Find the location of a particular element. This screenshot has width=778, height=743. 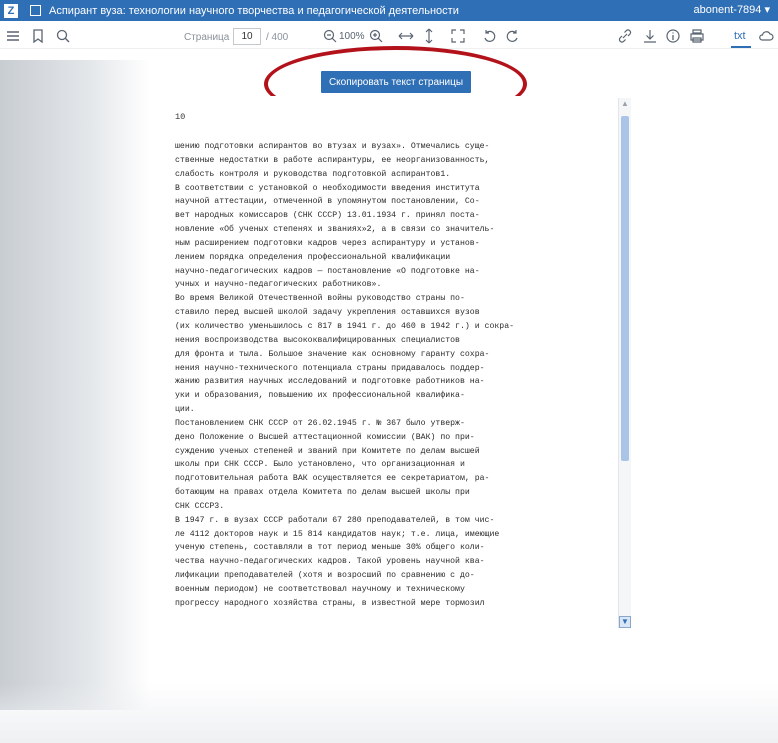

page-label: Страница is located at coordinates (207, 37).